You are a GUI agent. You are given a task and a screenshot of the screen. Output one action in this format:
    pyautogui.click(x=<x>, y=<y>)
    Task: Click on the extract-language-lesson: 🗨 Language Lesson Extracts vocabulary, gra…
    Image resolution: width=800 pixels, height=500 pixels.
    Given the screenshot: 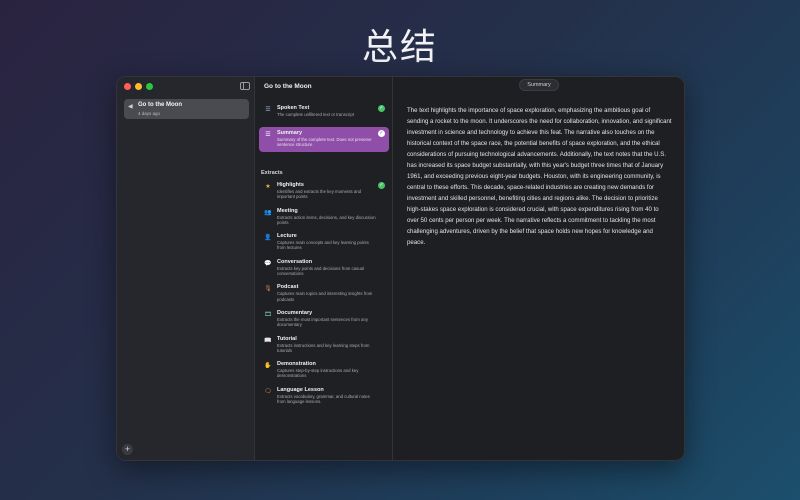 What is the action you would take?
    pyautogui.click(x=324, y=396)
    